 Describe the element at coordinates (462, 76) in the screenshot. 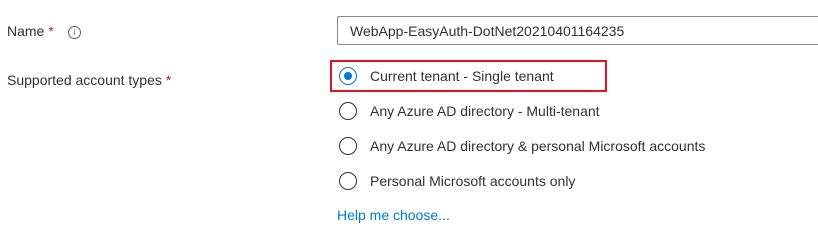

I see `radio-option-label: Current tenant - Single tenant` at that location.